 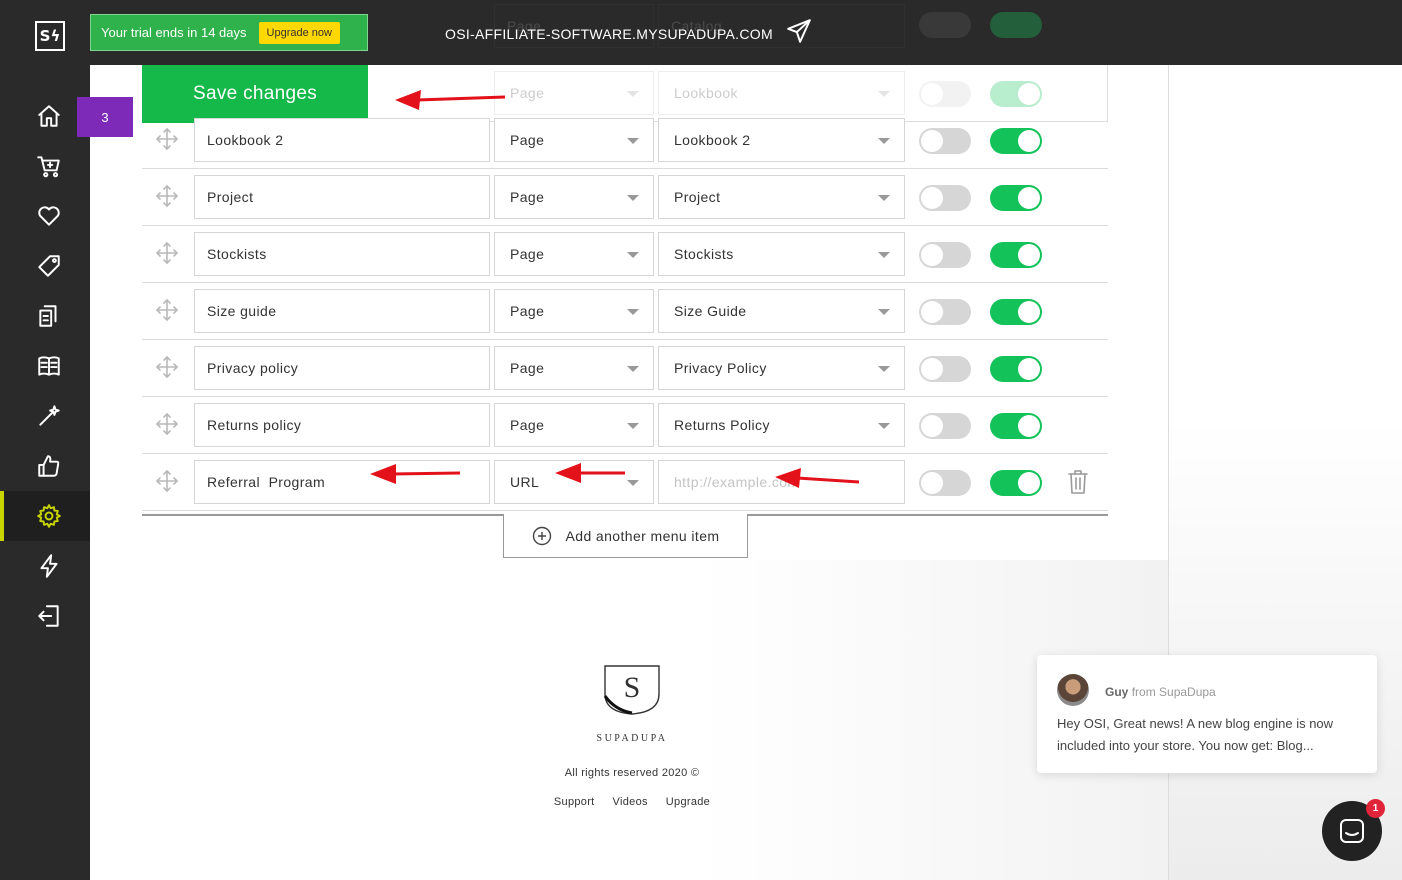 I want to click on menu-item-name-input: Project, so click(x=342, y=197).